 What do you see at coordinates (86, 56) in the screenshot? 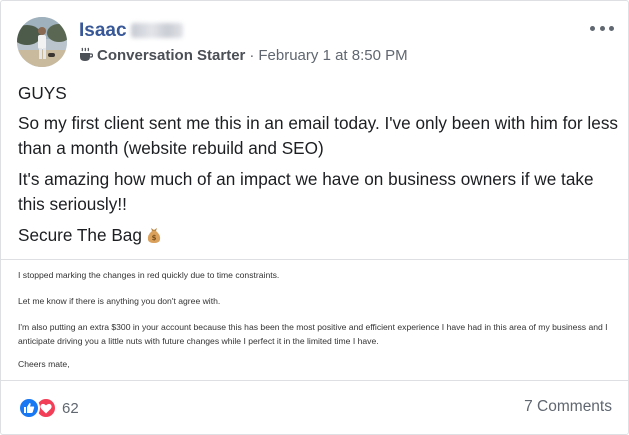
I see `coffee-cup-icon` at bounding box center [86, 56].